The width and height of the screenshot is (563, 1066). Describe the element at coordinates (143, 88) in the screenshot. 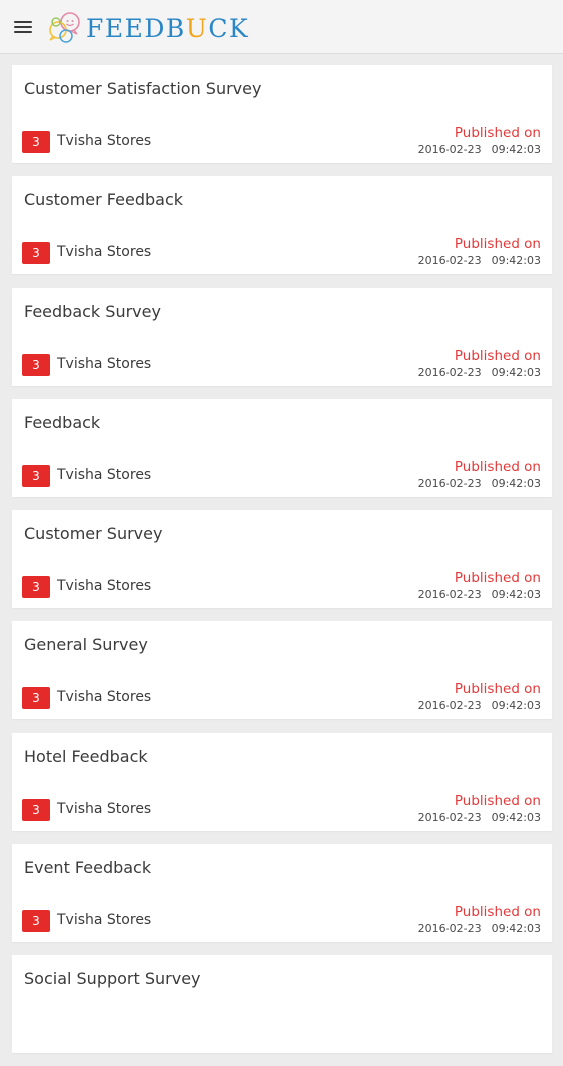

I see `survey-title: Customer Satisfaction Survey` at that location.